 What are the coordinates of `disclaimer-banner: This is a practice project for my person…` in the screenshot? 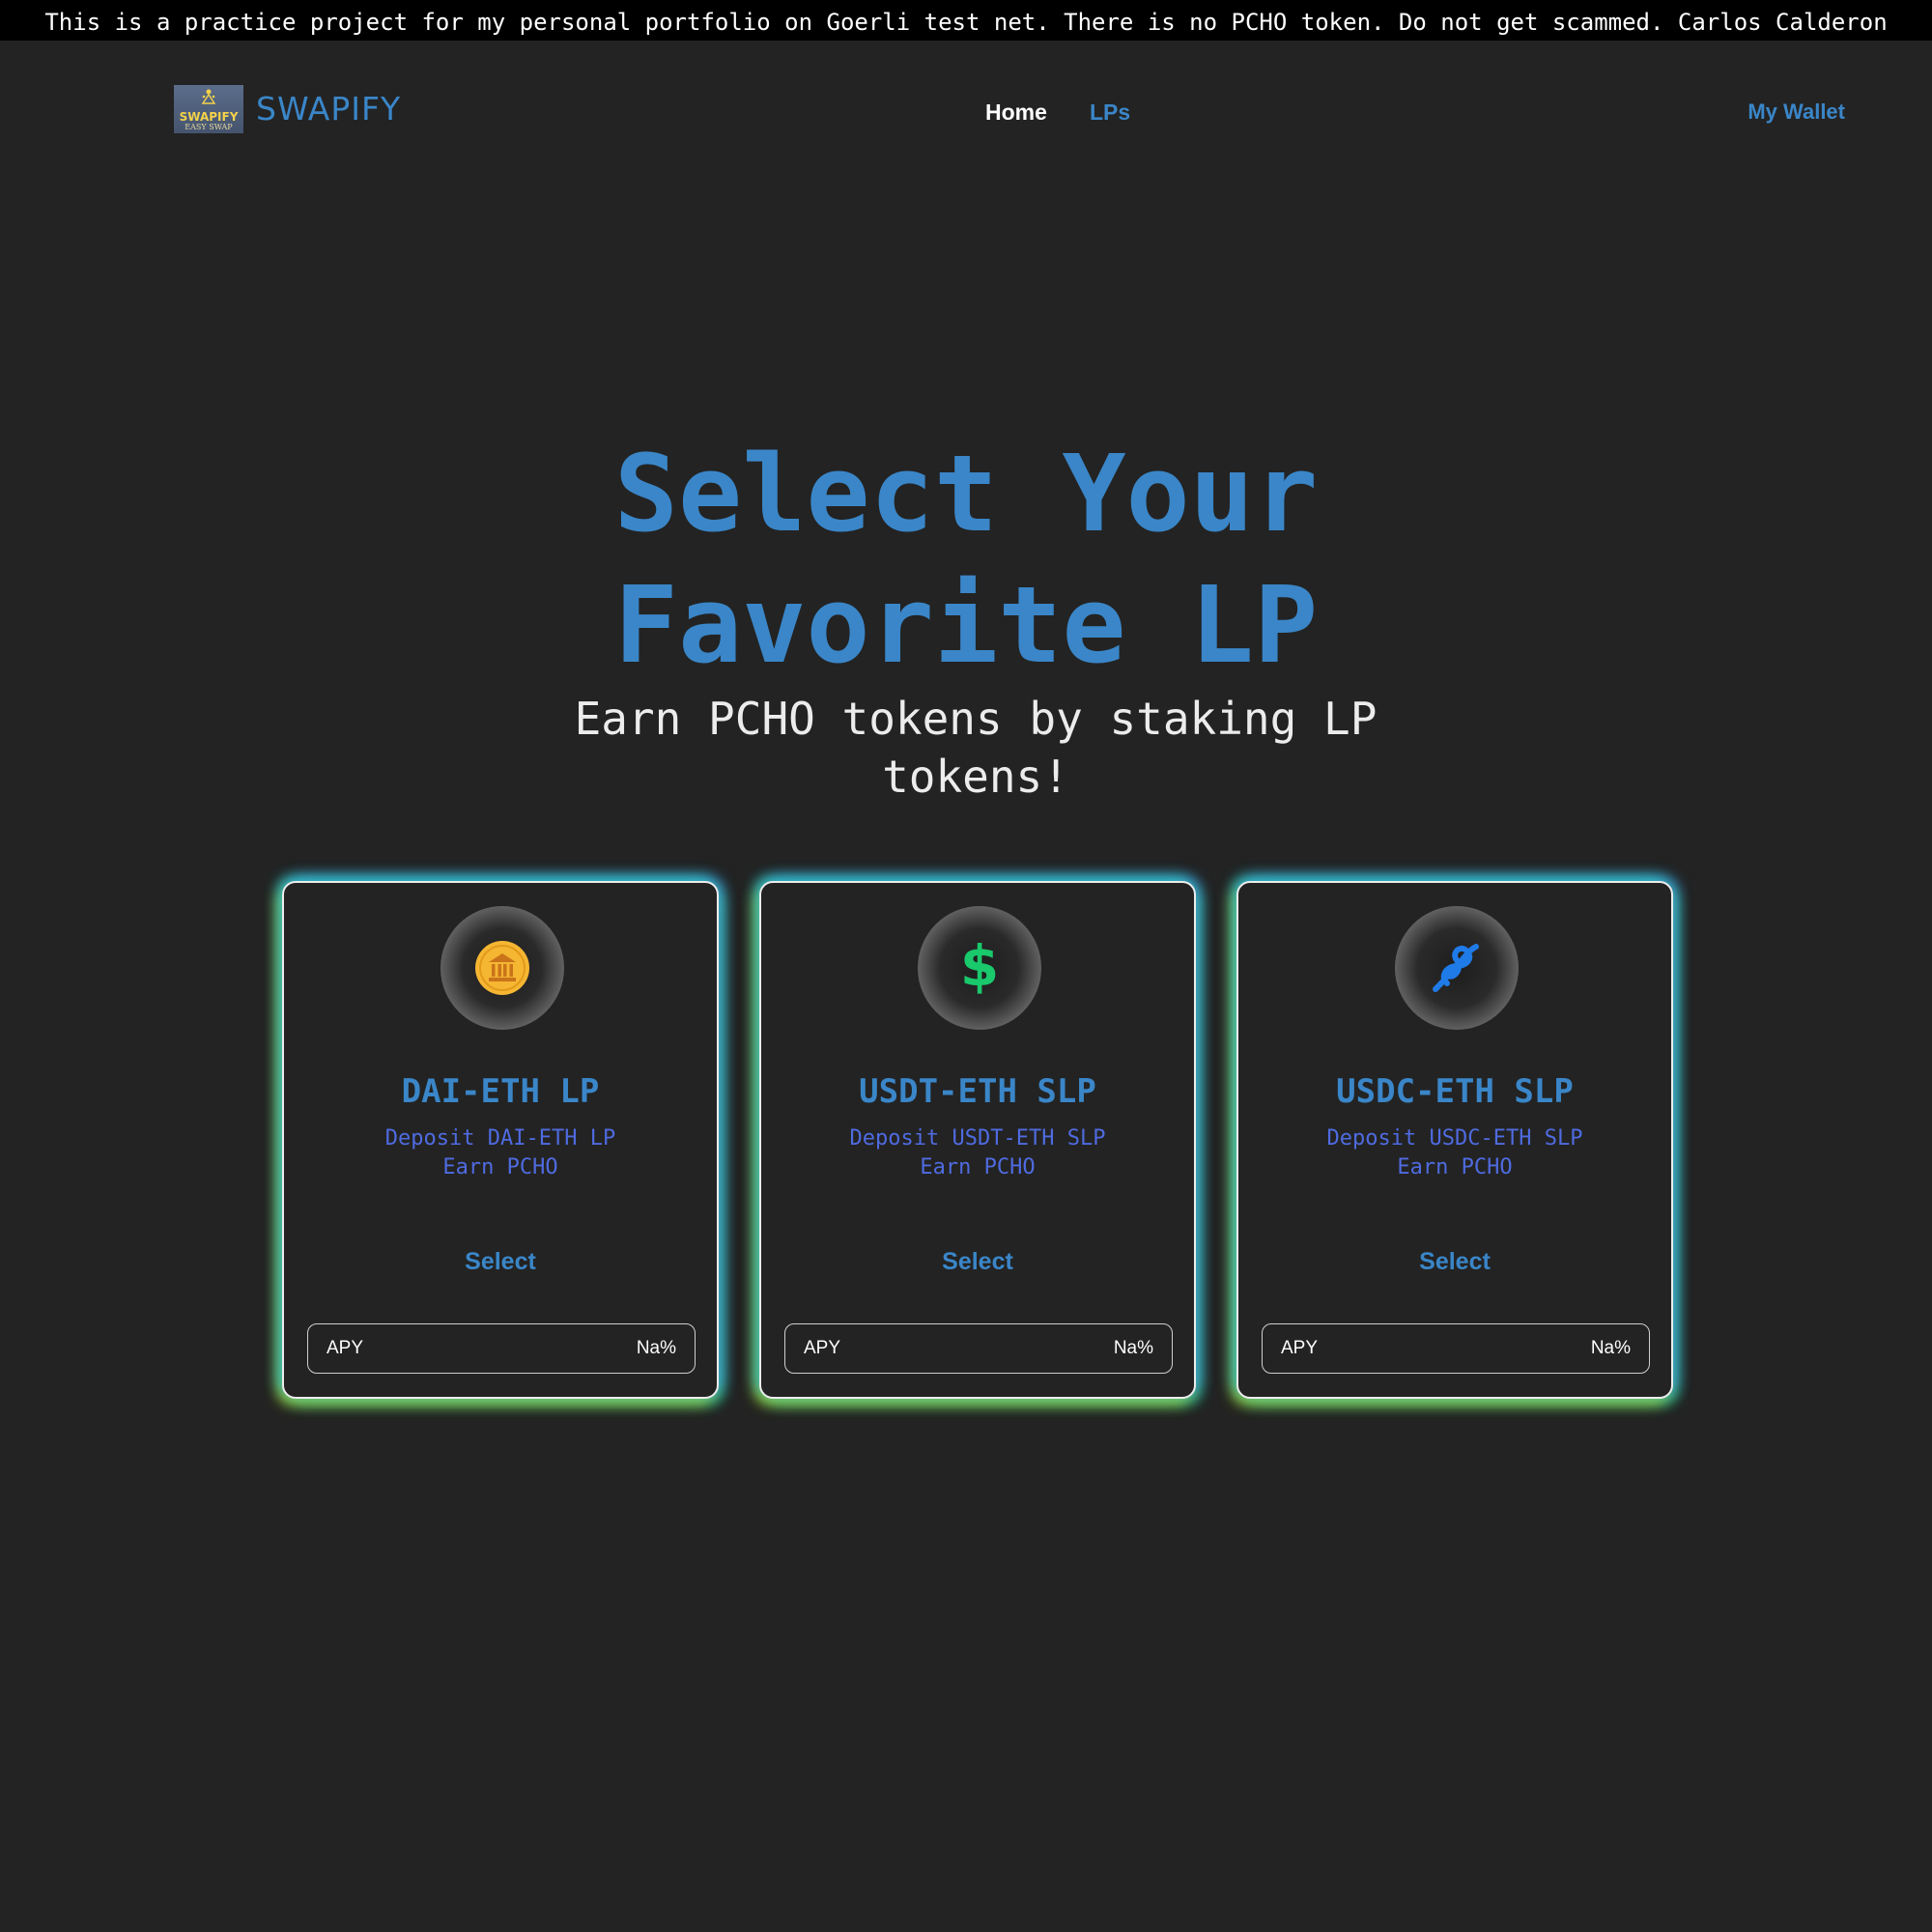 It's located at (966, 20).